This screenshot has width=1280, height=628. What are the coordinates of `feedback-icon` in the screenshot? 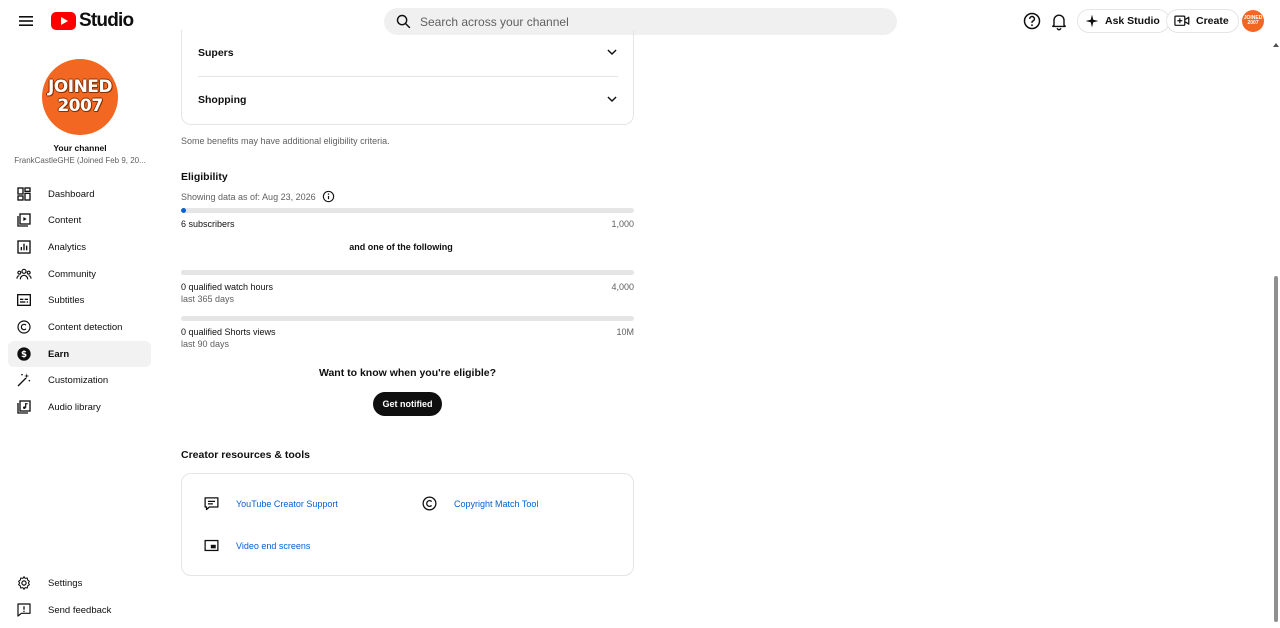 It's located at (24, 610).